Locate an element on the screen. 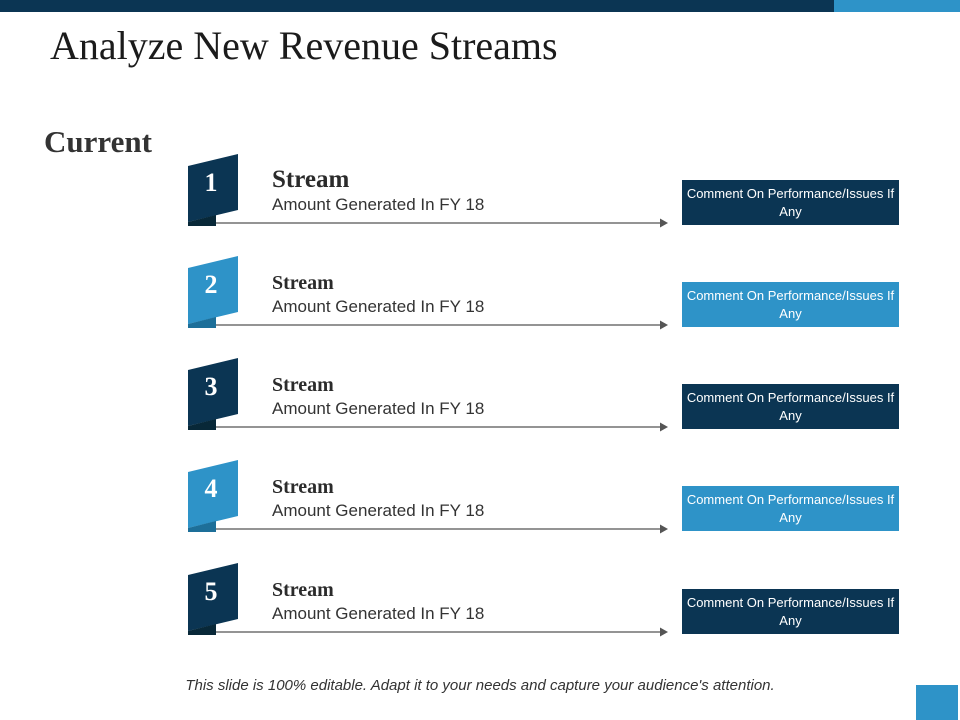 This screenshot has height=720, width=960. number-badge: 2 is located at coordinates (213, 292).